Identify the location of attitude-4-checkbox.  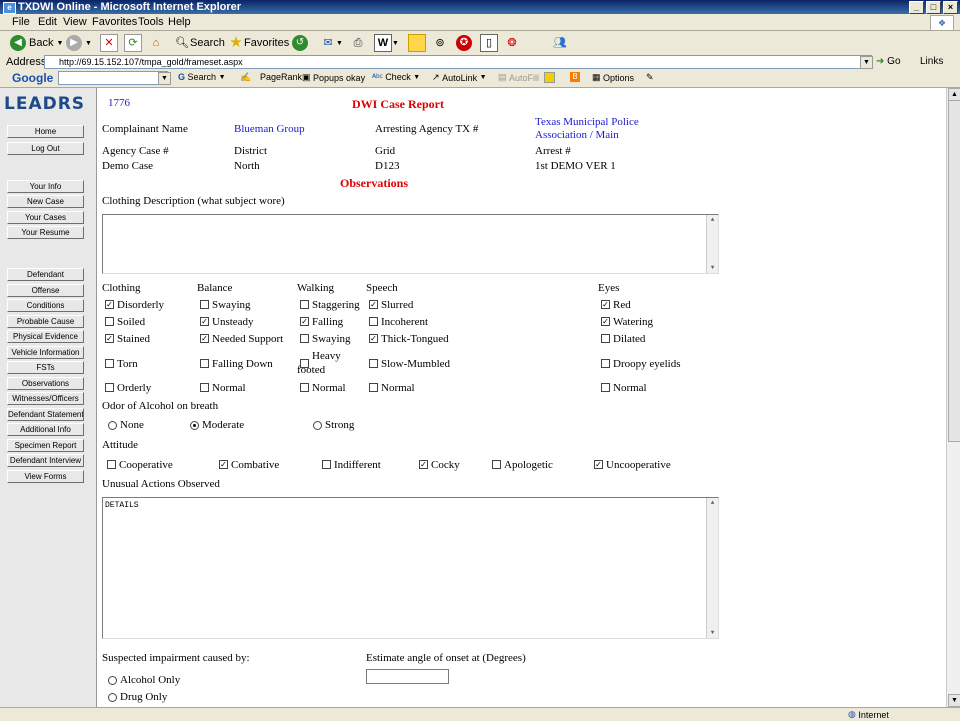
(496, 464).